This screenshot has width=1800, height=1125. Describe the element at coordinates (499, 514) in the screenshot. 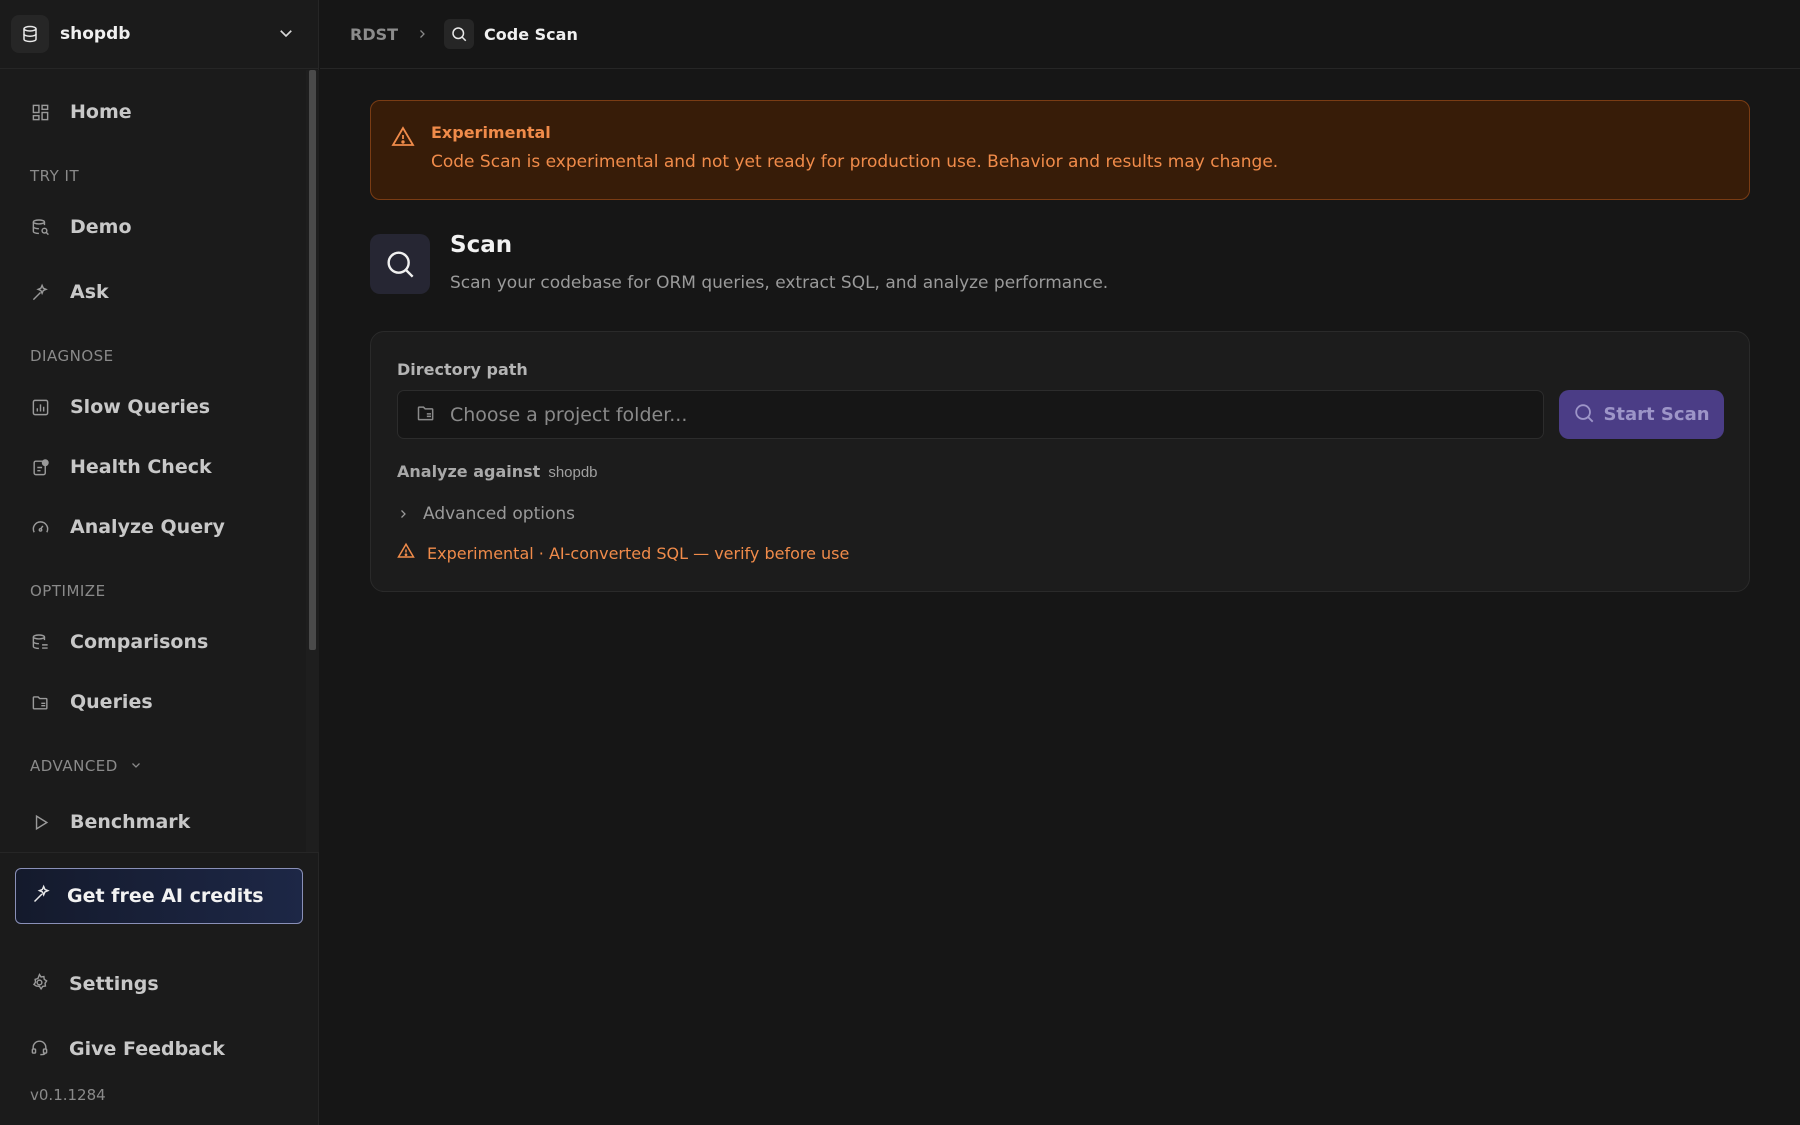

I see `advanced-options-label: Advanced options` at that location.